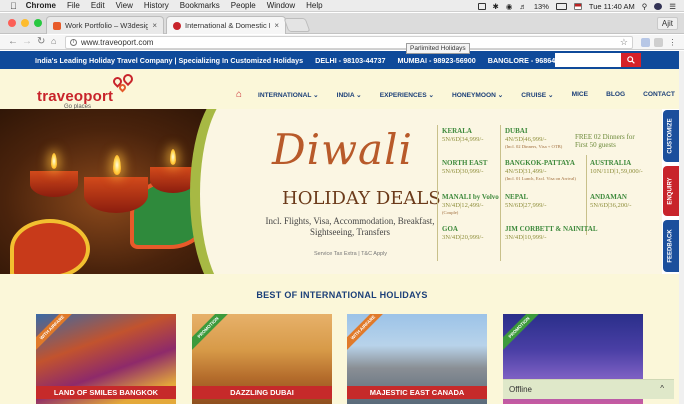 The width and height of the screenshot is (684, 404). What do you see at coordinates (117, 42) in the screenshot?
I see `url-text: www.traveoport.com` at bounding box center [117, 42].